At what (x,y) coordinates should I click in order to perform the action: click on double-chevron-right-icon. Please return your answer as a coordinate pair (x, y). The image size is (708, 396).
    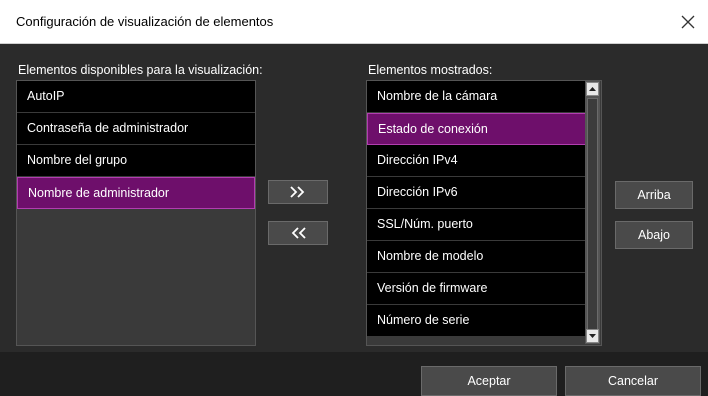
    Looking at the image, I should click on (297, 192).